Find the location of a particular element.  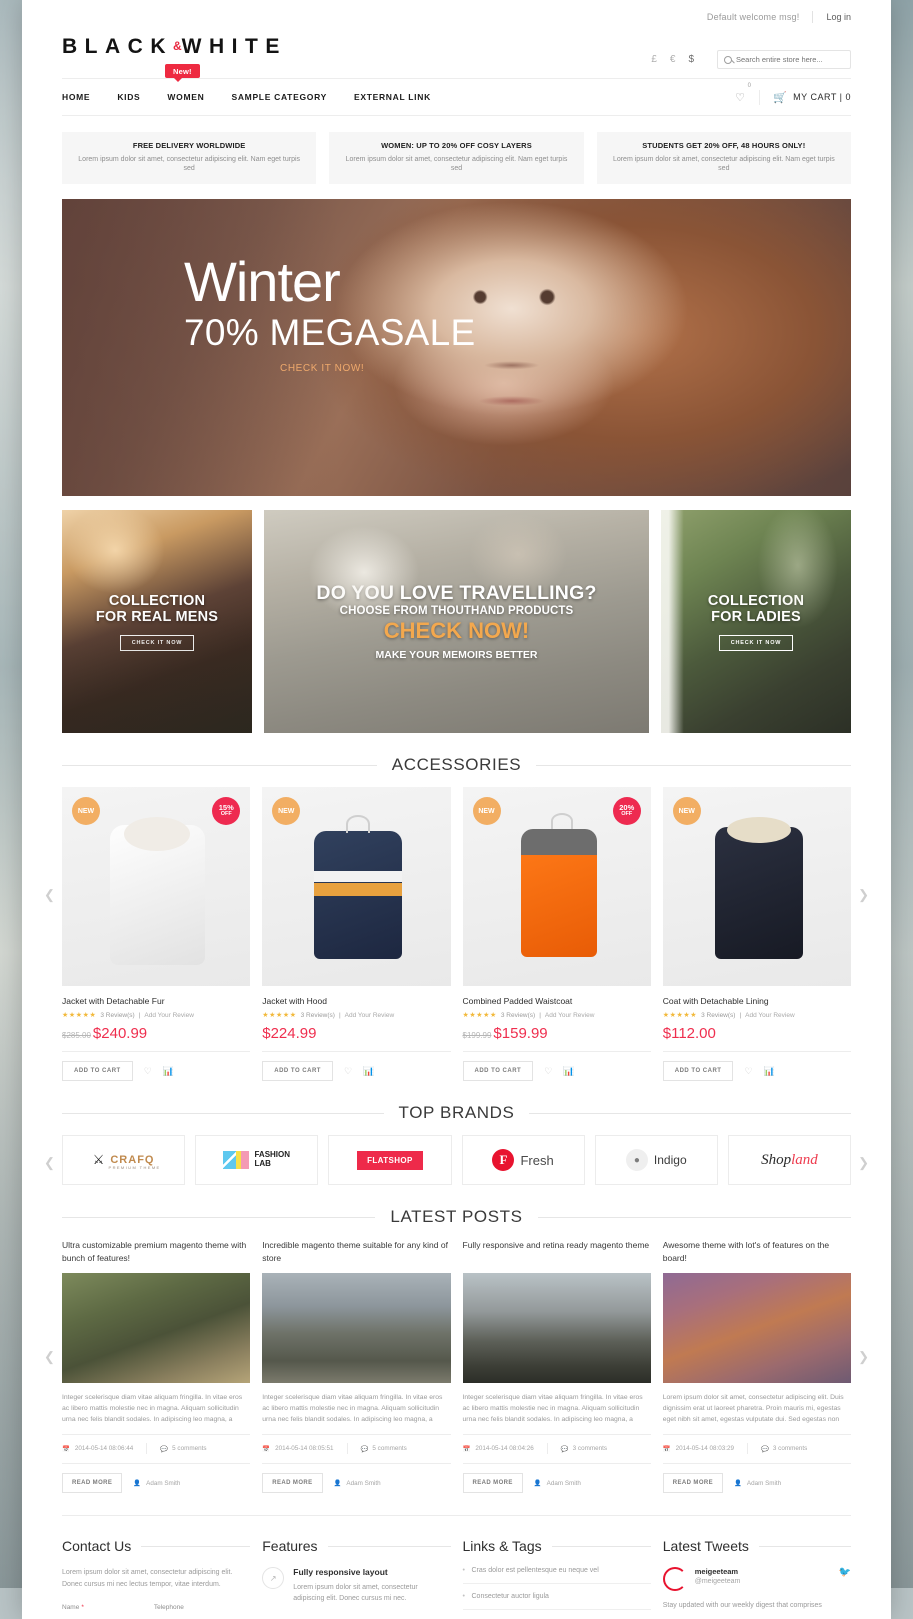

nav-item-external-link: EXTERNAL LINK is located at coordinates (392, 97).